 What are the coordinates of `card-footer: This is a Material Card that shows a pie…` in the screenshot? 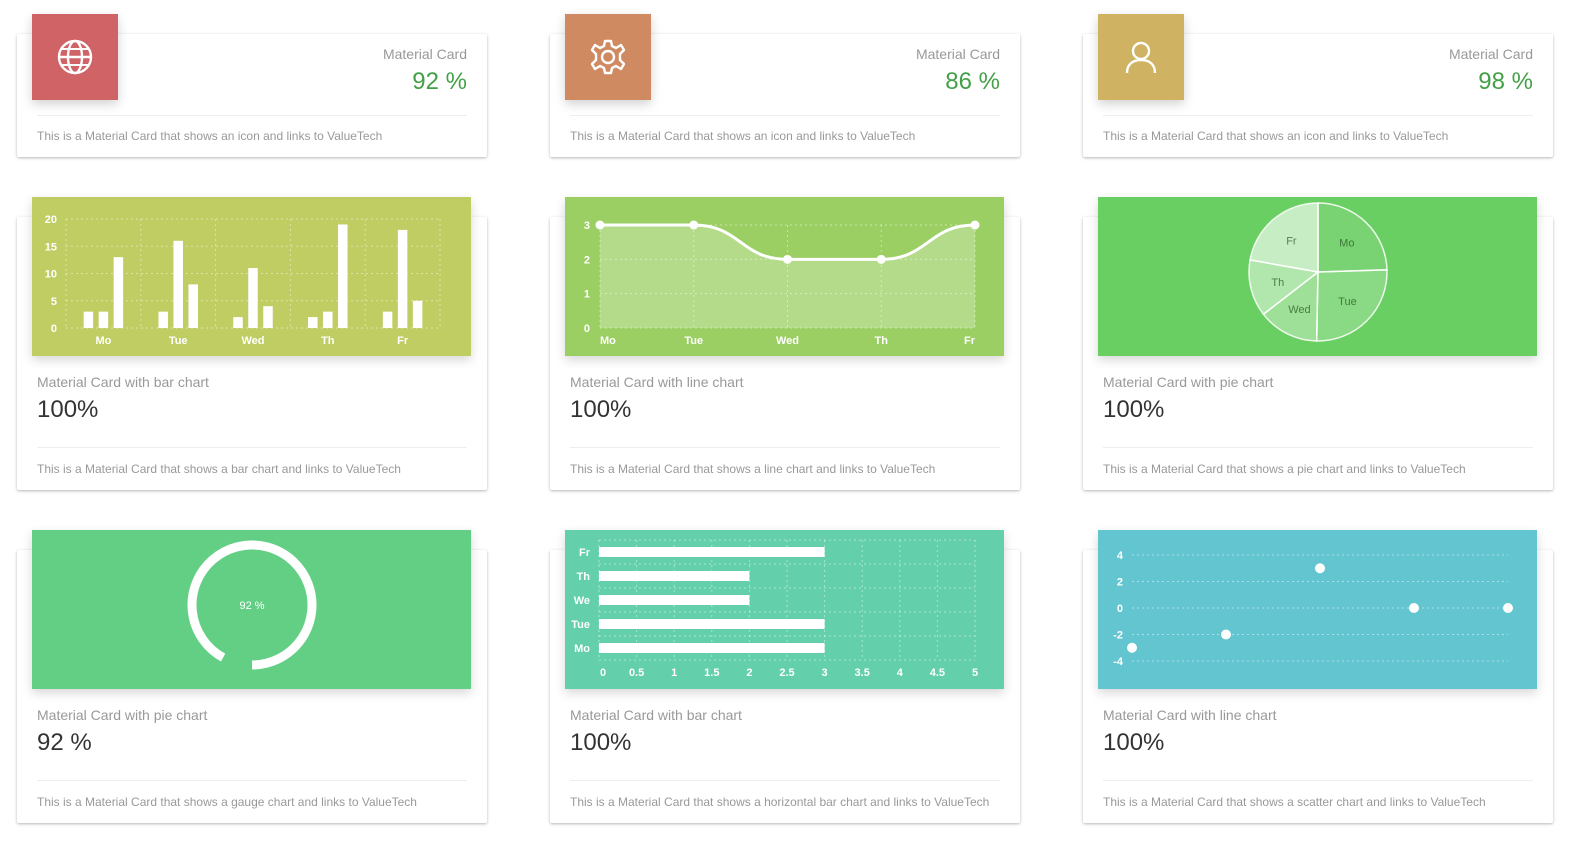 It's located at (1284, 469).